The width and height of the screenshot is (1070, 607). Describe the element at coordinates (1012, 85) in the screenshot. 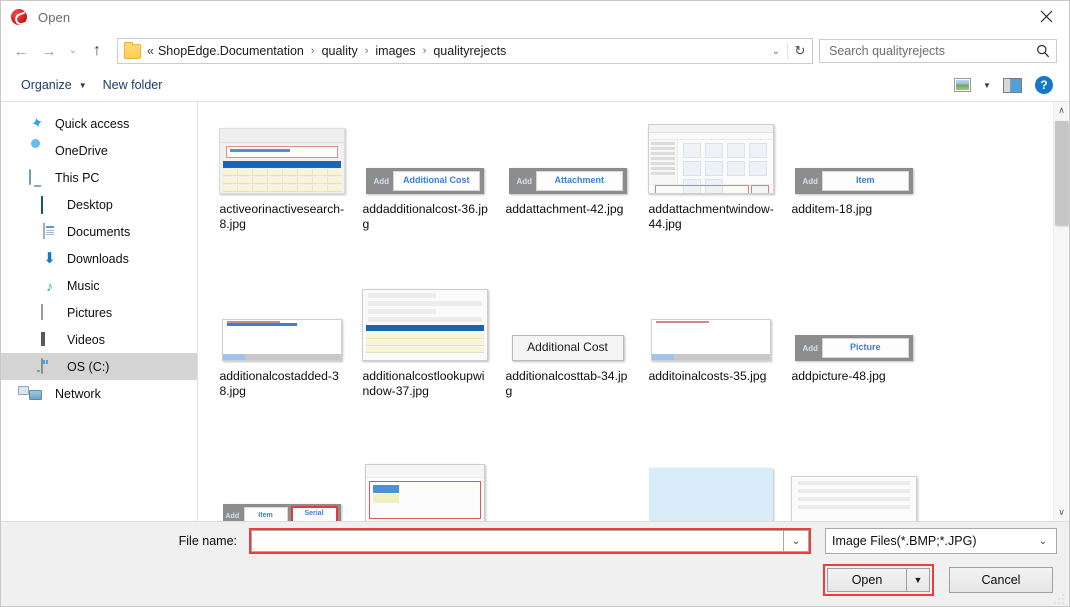

I see `preview-pane-button` at that location.